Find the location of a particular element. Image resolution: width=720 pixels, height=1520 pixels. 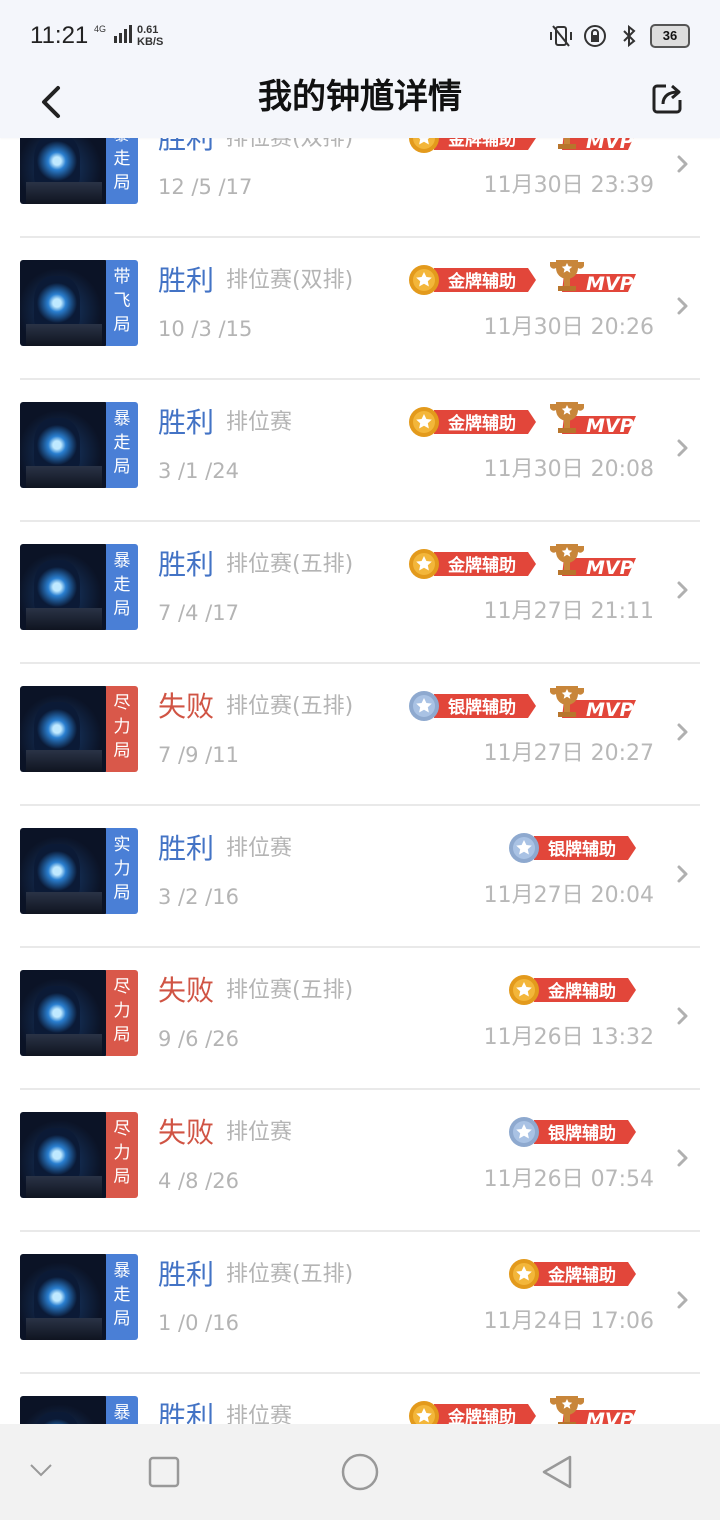

nav-back-icon is located at coordinates (557, 1472).